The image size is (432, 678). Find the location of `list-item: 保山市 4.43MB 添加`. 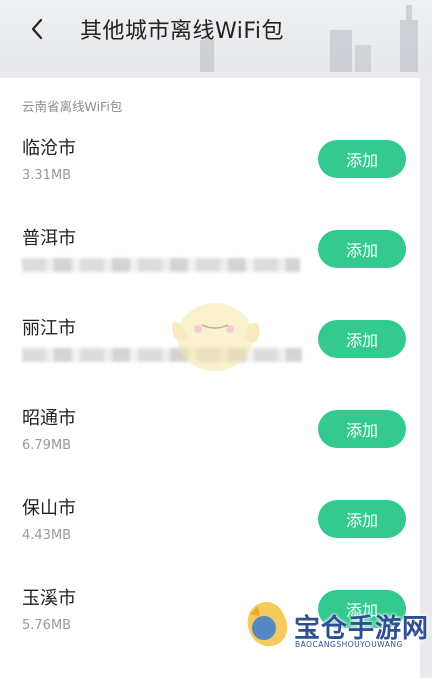

list-item: 保山市 4.43MB 添加 is located at coordinates (210, 539).